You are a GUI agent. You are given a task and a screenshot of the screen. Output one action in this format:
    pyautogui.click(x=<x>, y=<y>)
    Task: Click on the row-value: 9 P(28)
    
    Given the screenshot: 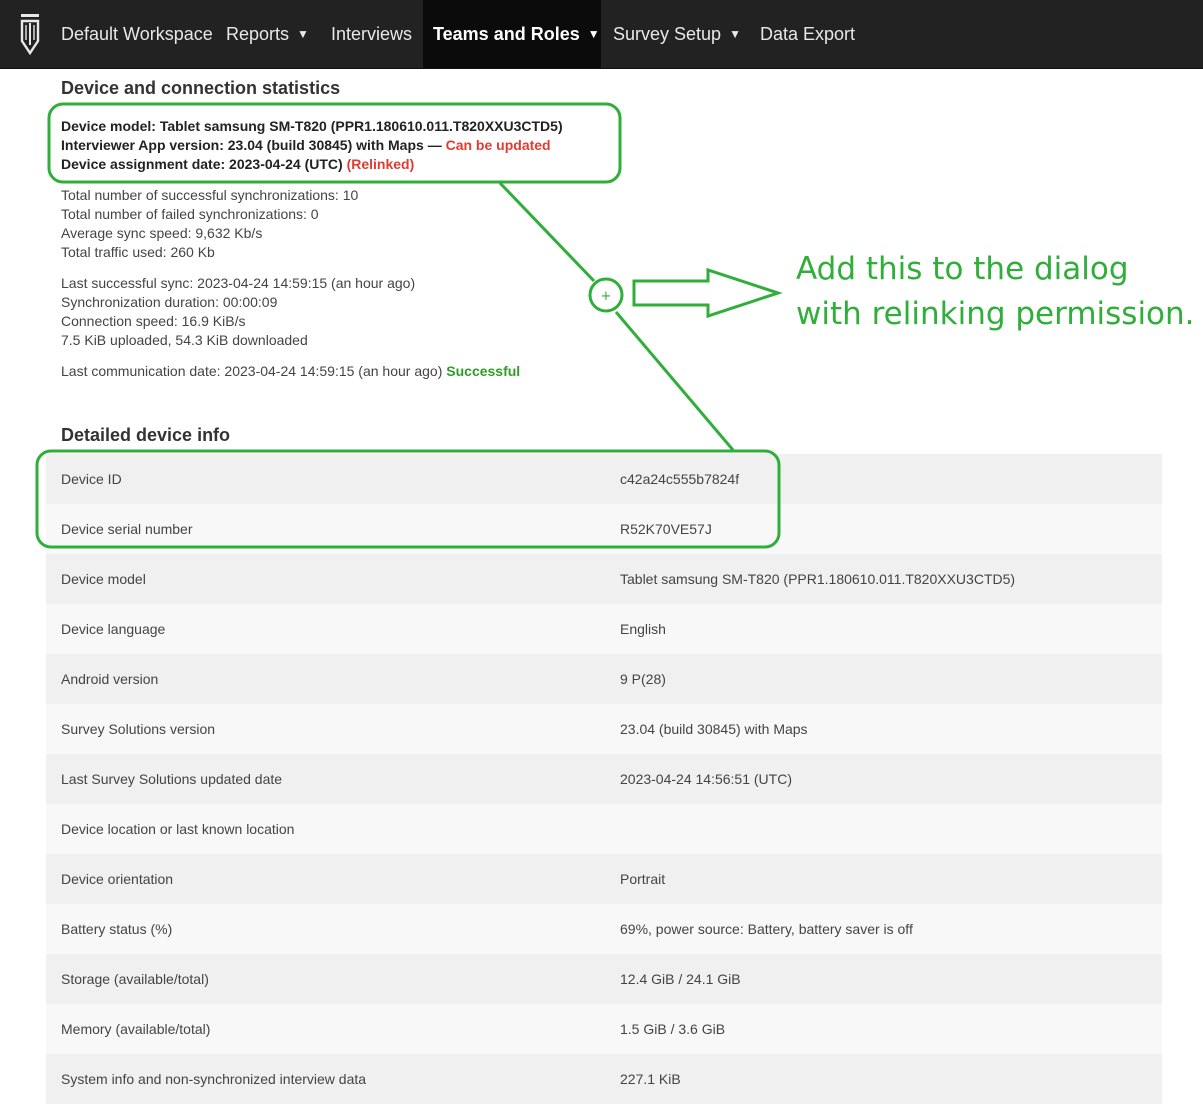 What is the action you would take?
    pyautogui.click(x=643, y=679)
    